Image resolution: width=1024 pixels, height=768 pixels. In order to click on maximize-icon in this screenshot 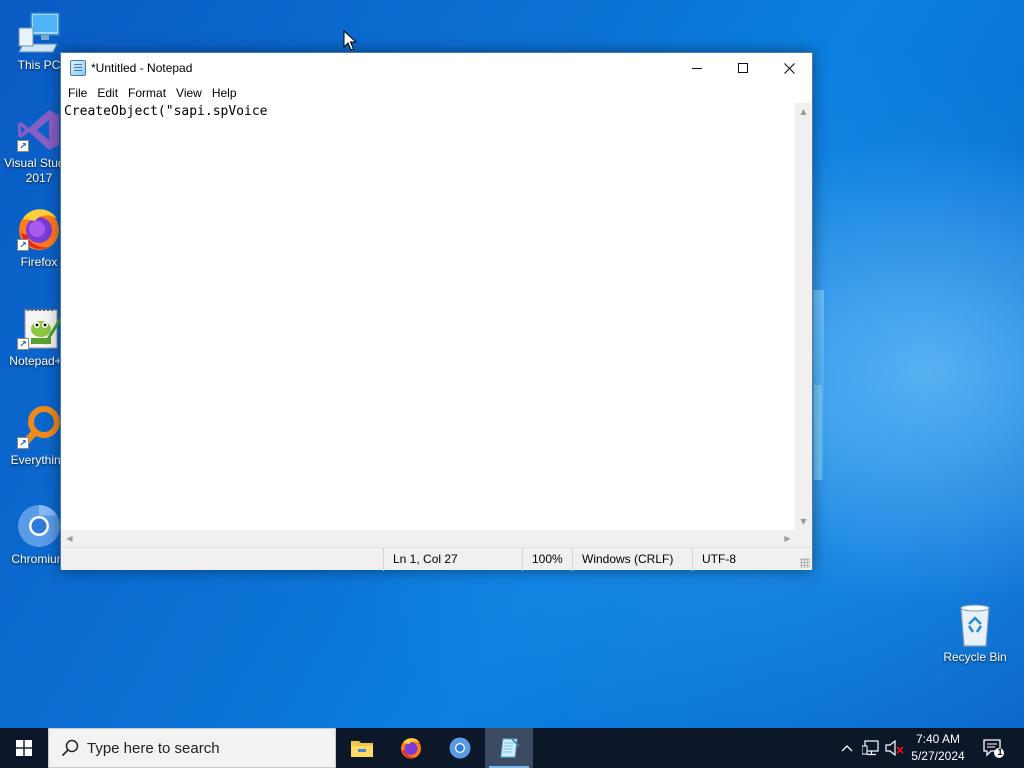, I will do `click(743, 68)`.